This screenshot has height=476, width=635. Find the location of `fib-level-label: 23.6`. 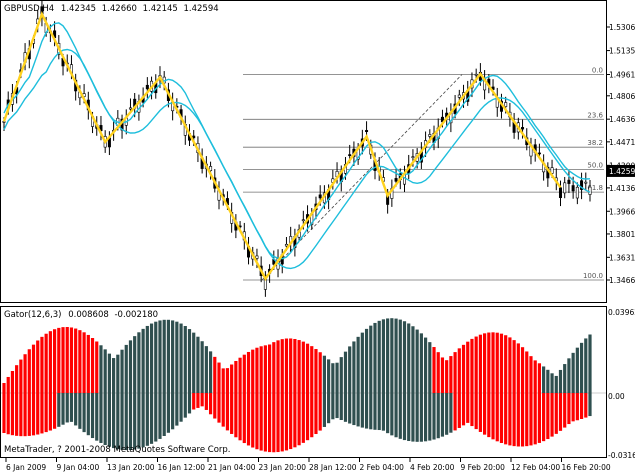

fib-level-label: 23.6 is located at coordinates (595, 115).